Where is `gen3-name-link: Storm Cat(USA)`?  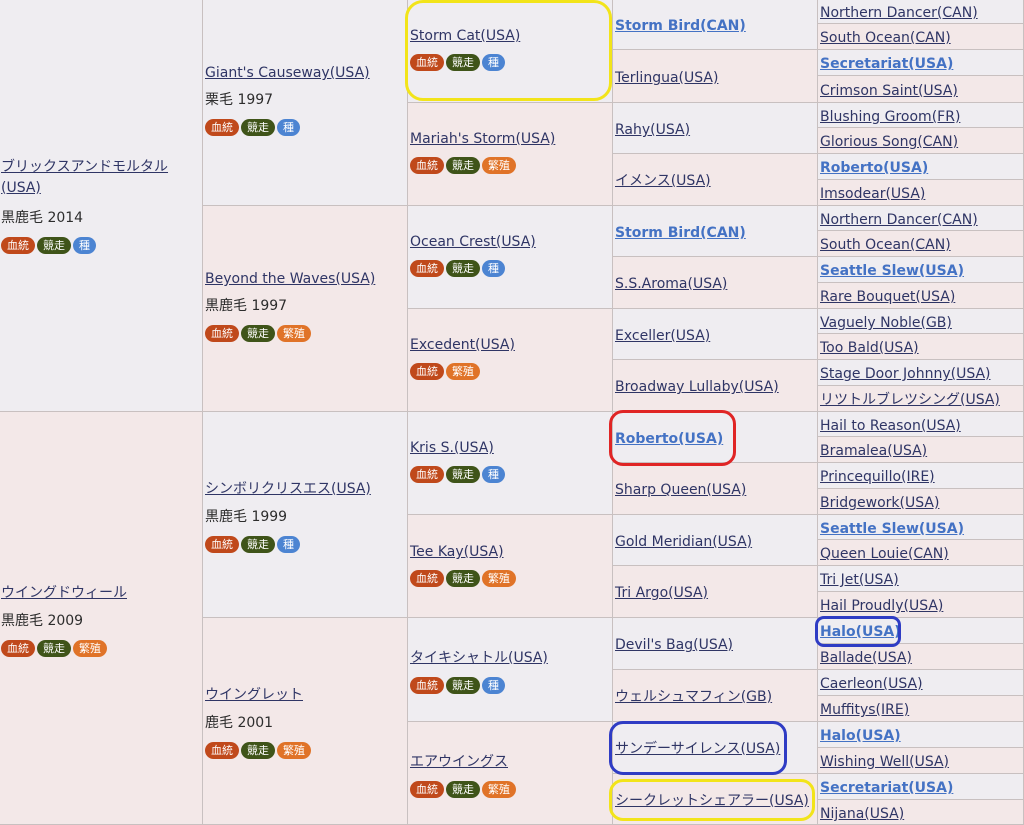 gen3-name-link: Storm Cat(USA) is located at coordinates (511, 36).